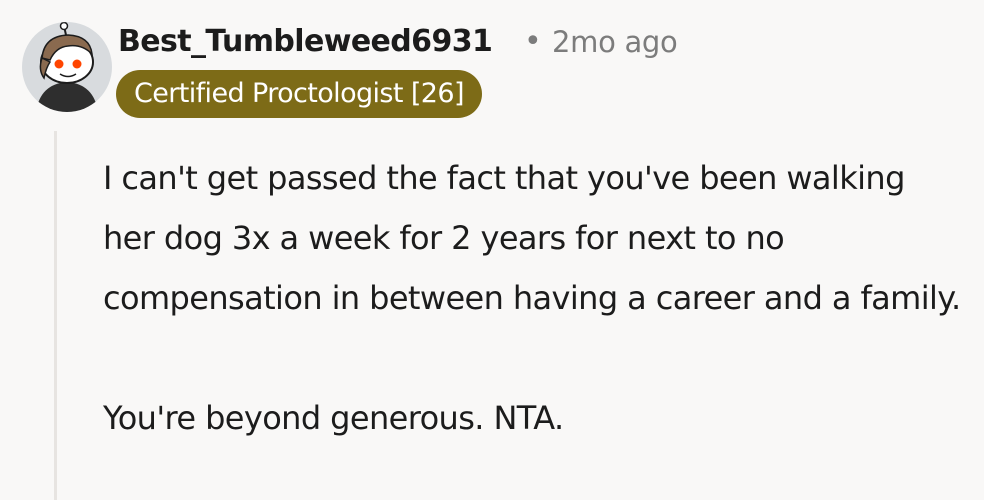 This screenshot has height=500, width=984. I want to click on snoo-avatar-icon, so click(67, 67).